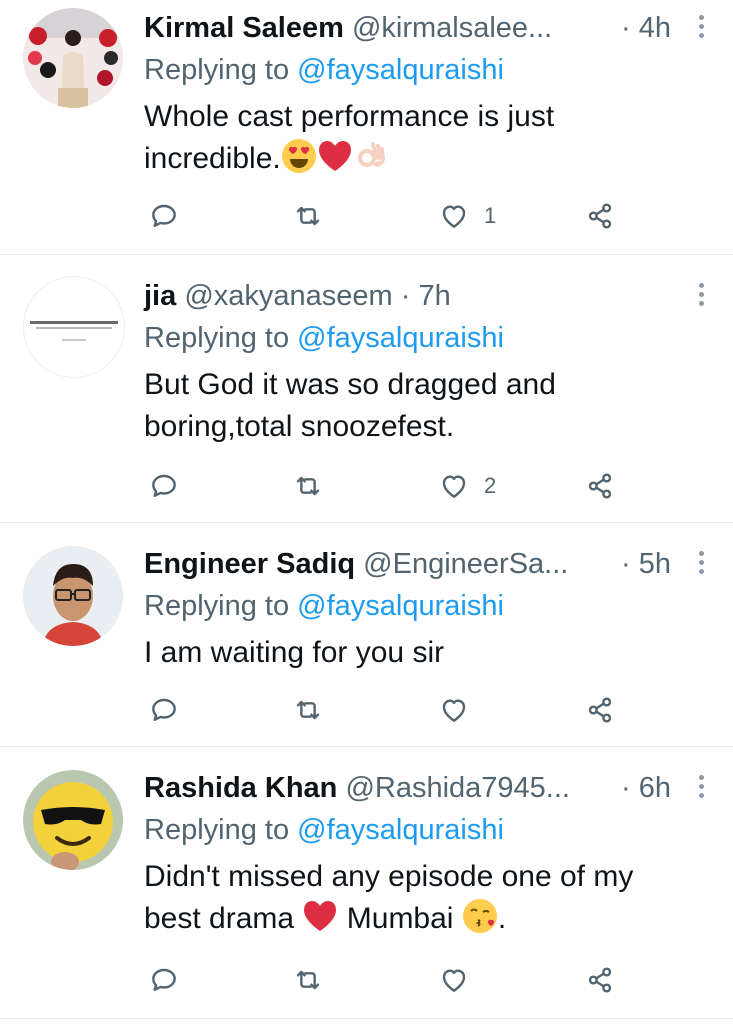 The height and width of the screenshot is (1024, 733). Describe the element at coordinates (240, 788) in the screenshot. I see `display-name: Rashida Khan` at that location.